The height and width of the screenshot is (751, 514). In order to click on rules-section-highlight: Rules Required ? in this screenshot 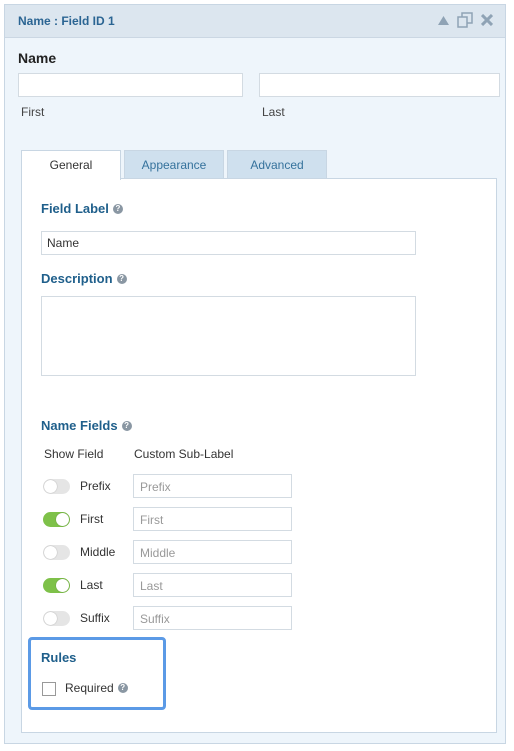, I will do `click(97, 673)`.